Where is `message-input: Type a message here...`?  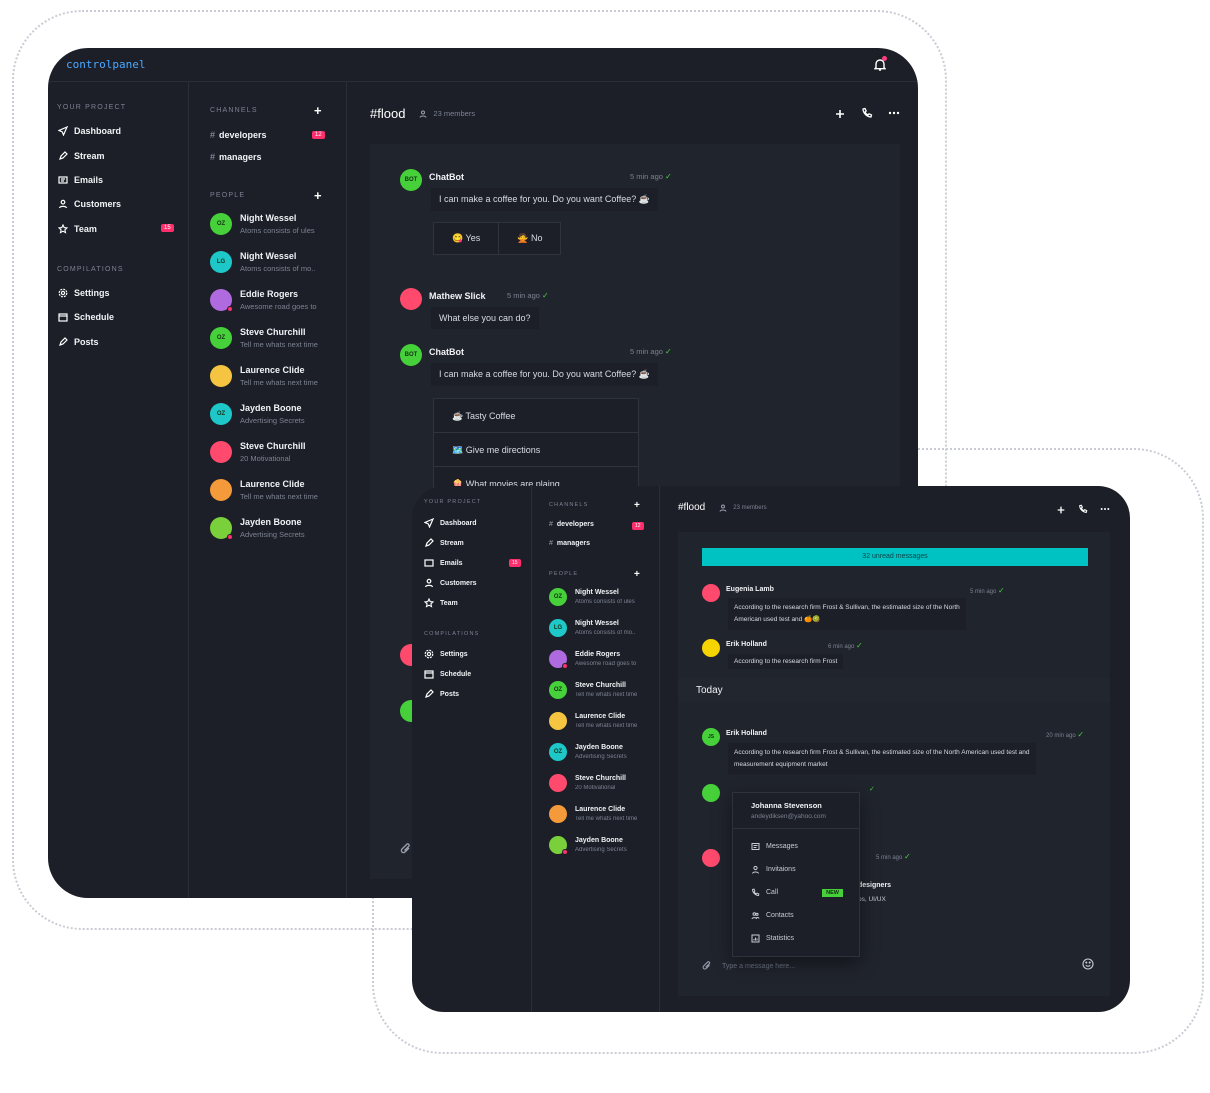
message-input: Type a message here... is located at coordinates (758, 966).